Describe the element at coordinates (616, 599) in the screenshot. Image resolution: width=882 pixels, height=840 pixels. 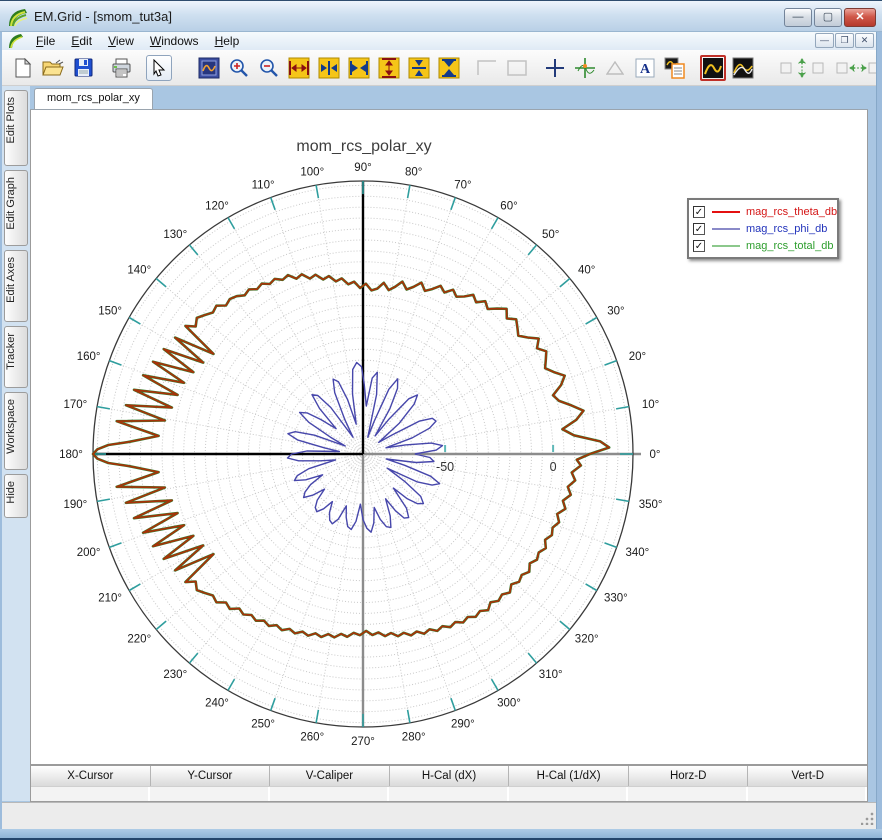
I see `svg-text: 330°` at that location.